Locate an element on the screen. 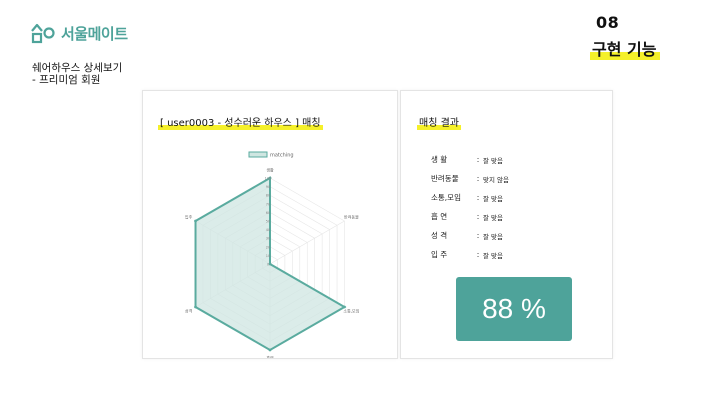  axis-label: 입주 is located at coordinates (189, 217).